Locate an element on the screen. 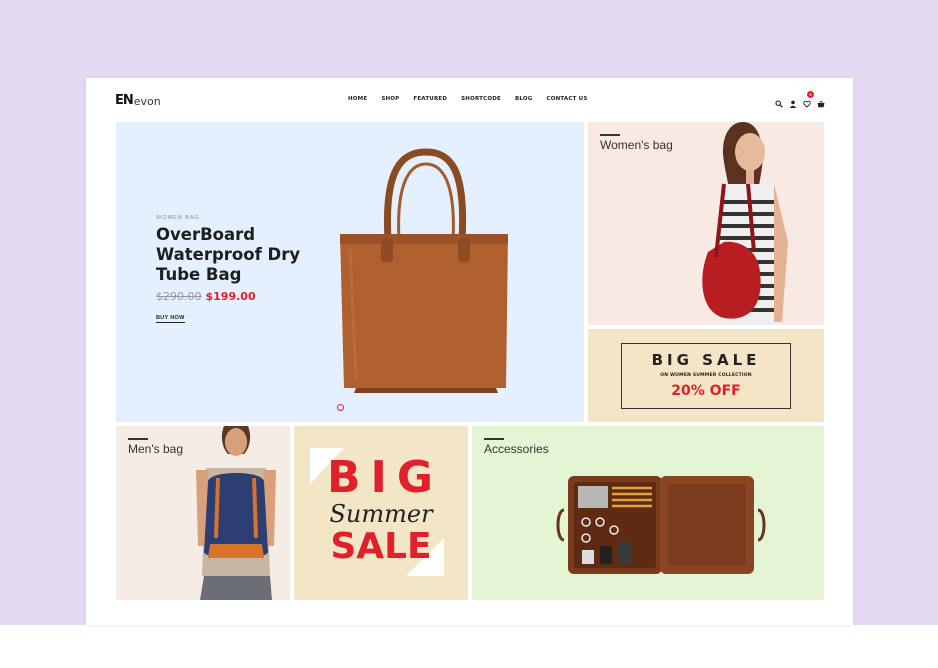 This screenshot has height=668, width=938. woman-with-red-bag-image is located at coordinates (745, 223).